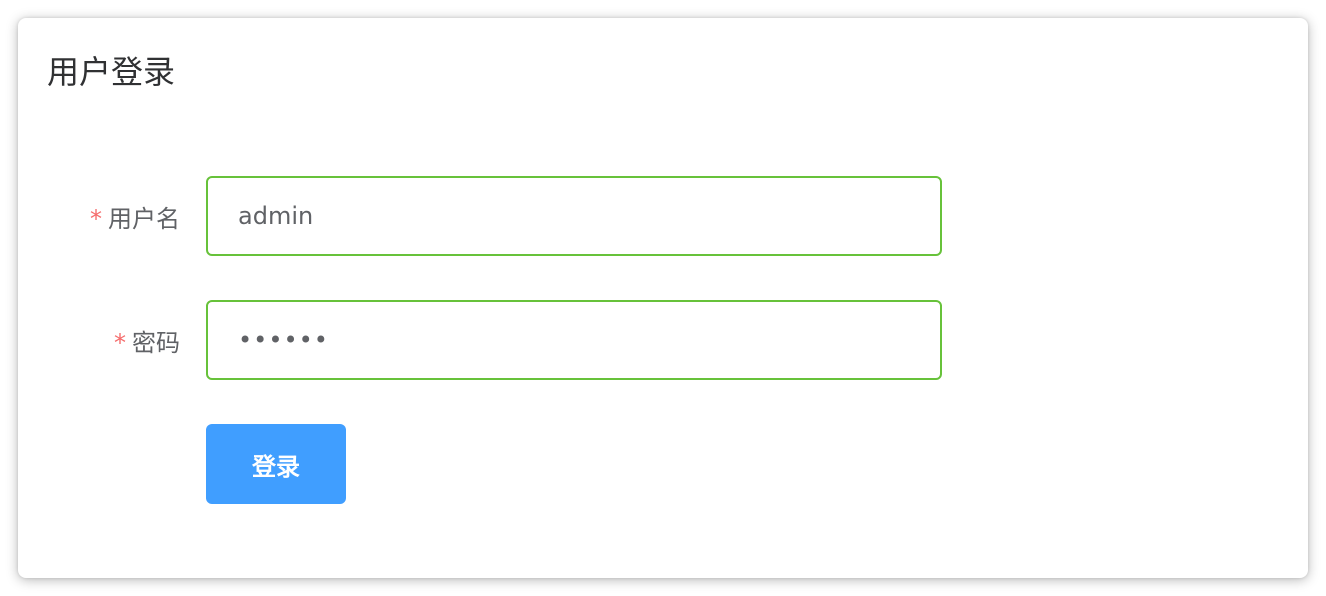 This screenshot has height=596, width=1326. What do you see at coordinates (144, 218) in the screenshot?
I see `username-label-text: 用户名` at bounding box center [144, 218].